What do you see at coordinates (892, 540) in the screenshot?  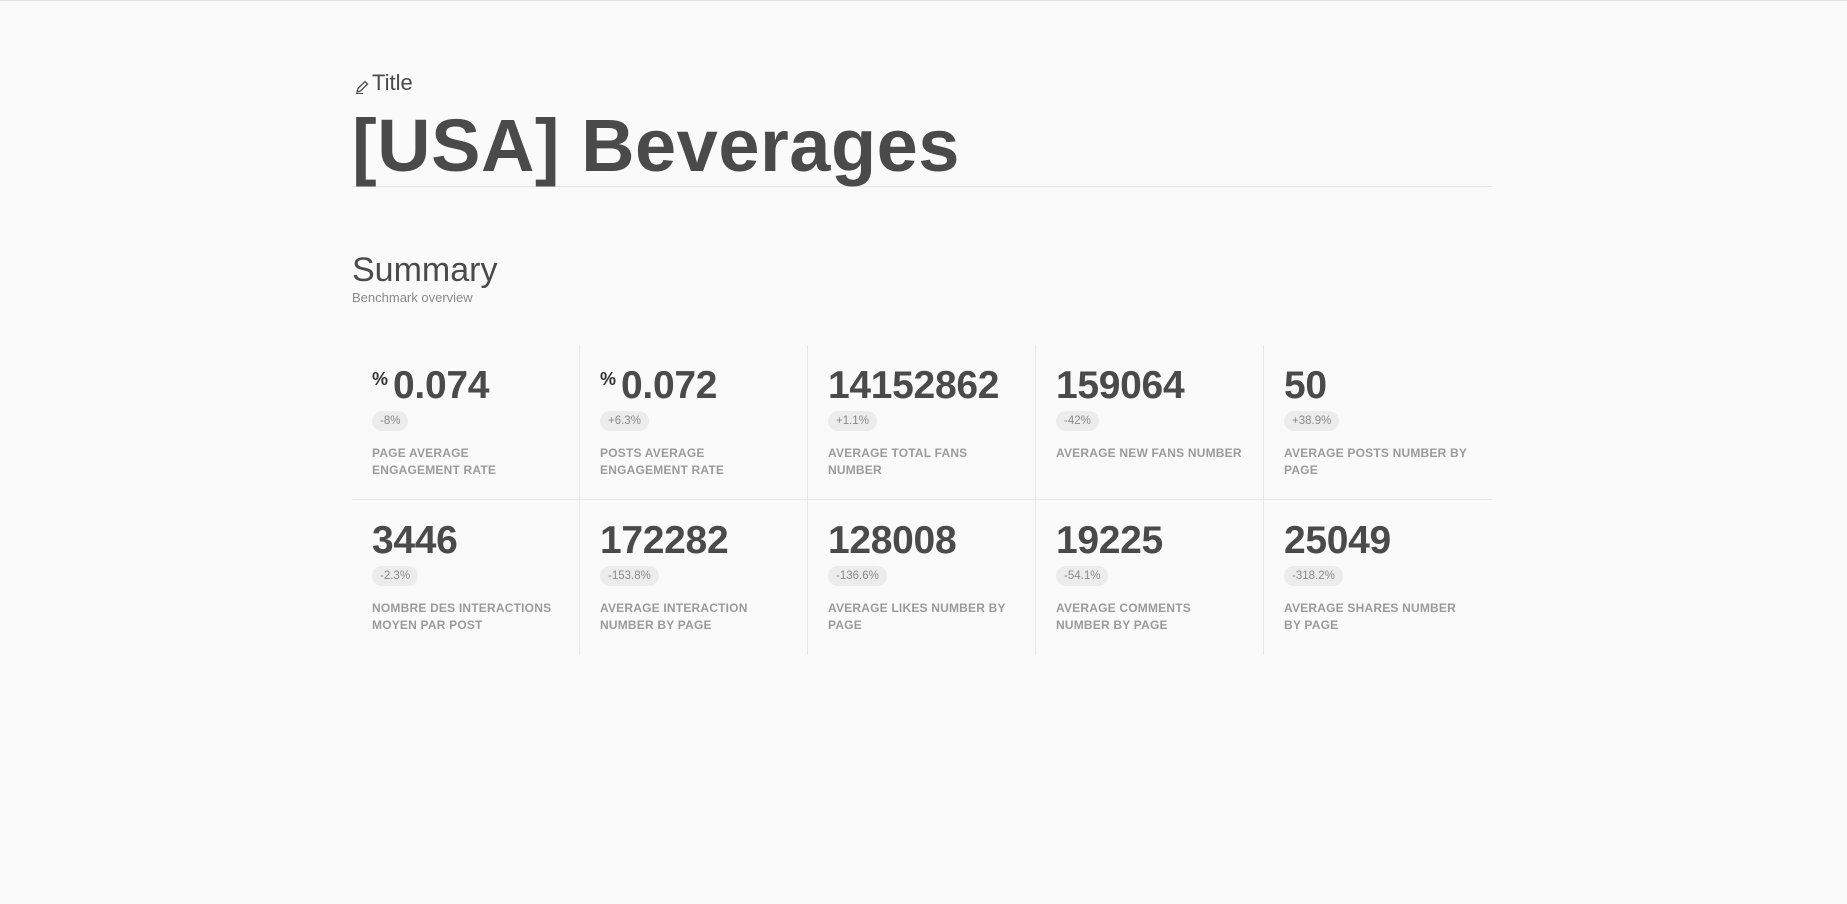 I see `metric-value: 128008` at bounding box center [892, 540].